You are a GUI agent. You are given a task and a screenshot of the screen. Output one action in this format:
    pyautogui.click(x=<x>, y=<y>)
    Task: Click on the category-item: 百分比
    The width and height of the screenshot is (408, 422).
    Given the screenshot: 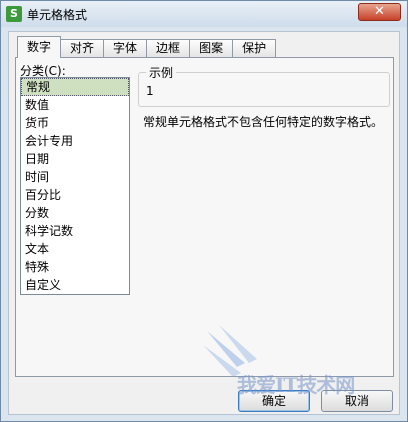 What is the action you would take?
    pyautogui.click(x=75, y=195)
    